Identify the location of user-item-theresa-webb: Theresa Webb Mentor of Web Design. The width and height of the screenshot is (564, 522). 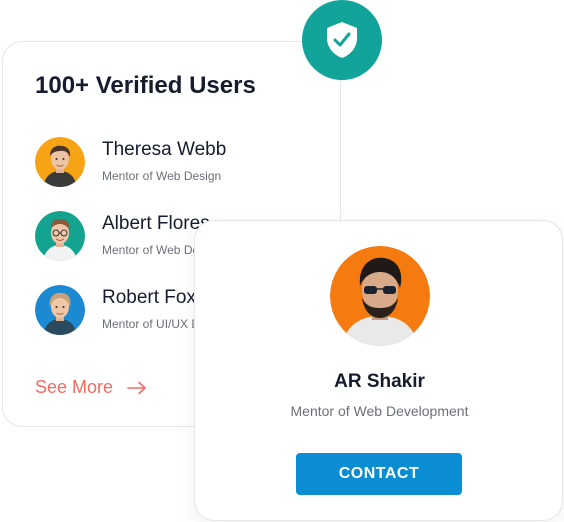
(185, 163).